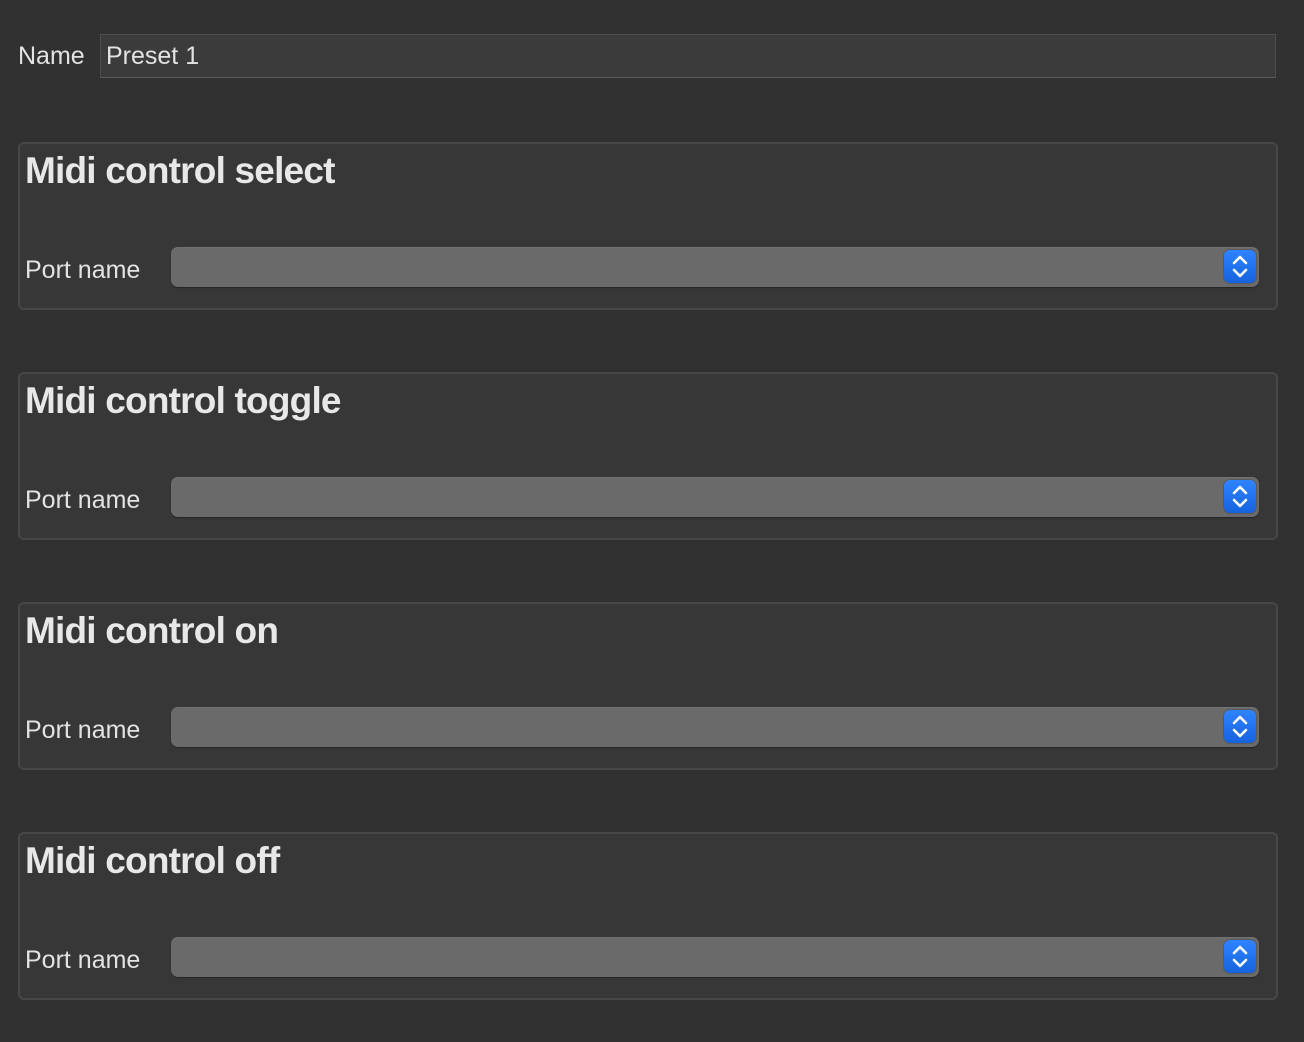 The width and height of the screenshot is (1304, 1042). I want to click on name-input, so click(688, 56).